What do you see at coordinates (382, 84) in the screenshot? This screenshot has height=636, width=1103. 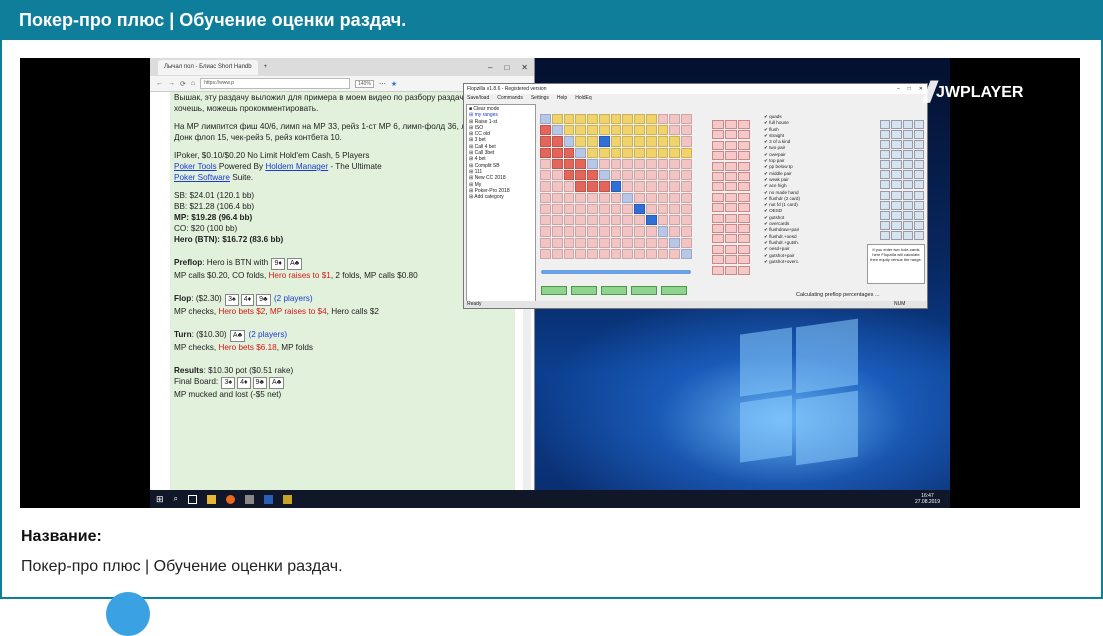 I see `more-icon: ⋯` at bounding box center [382, 84].